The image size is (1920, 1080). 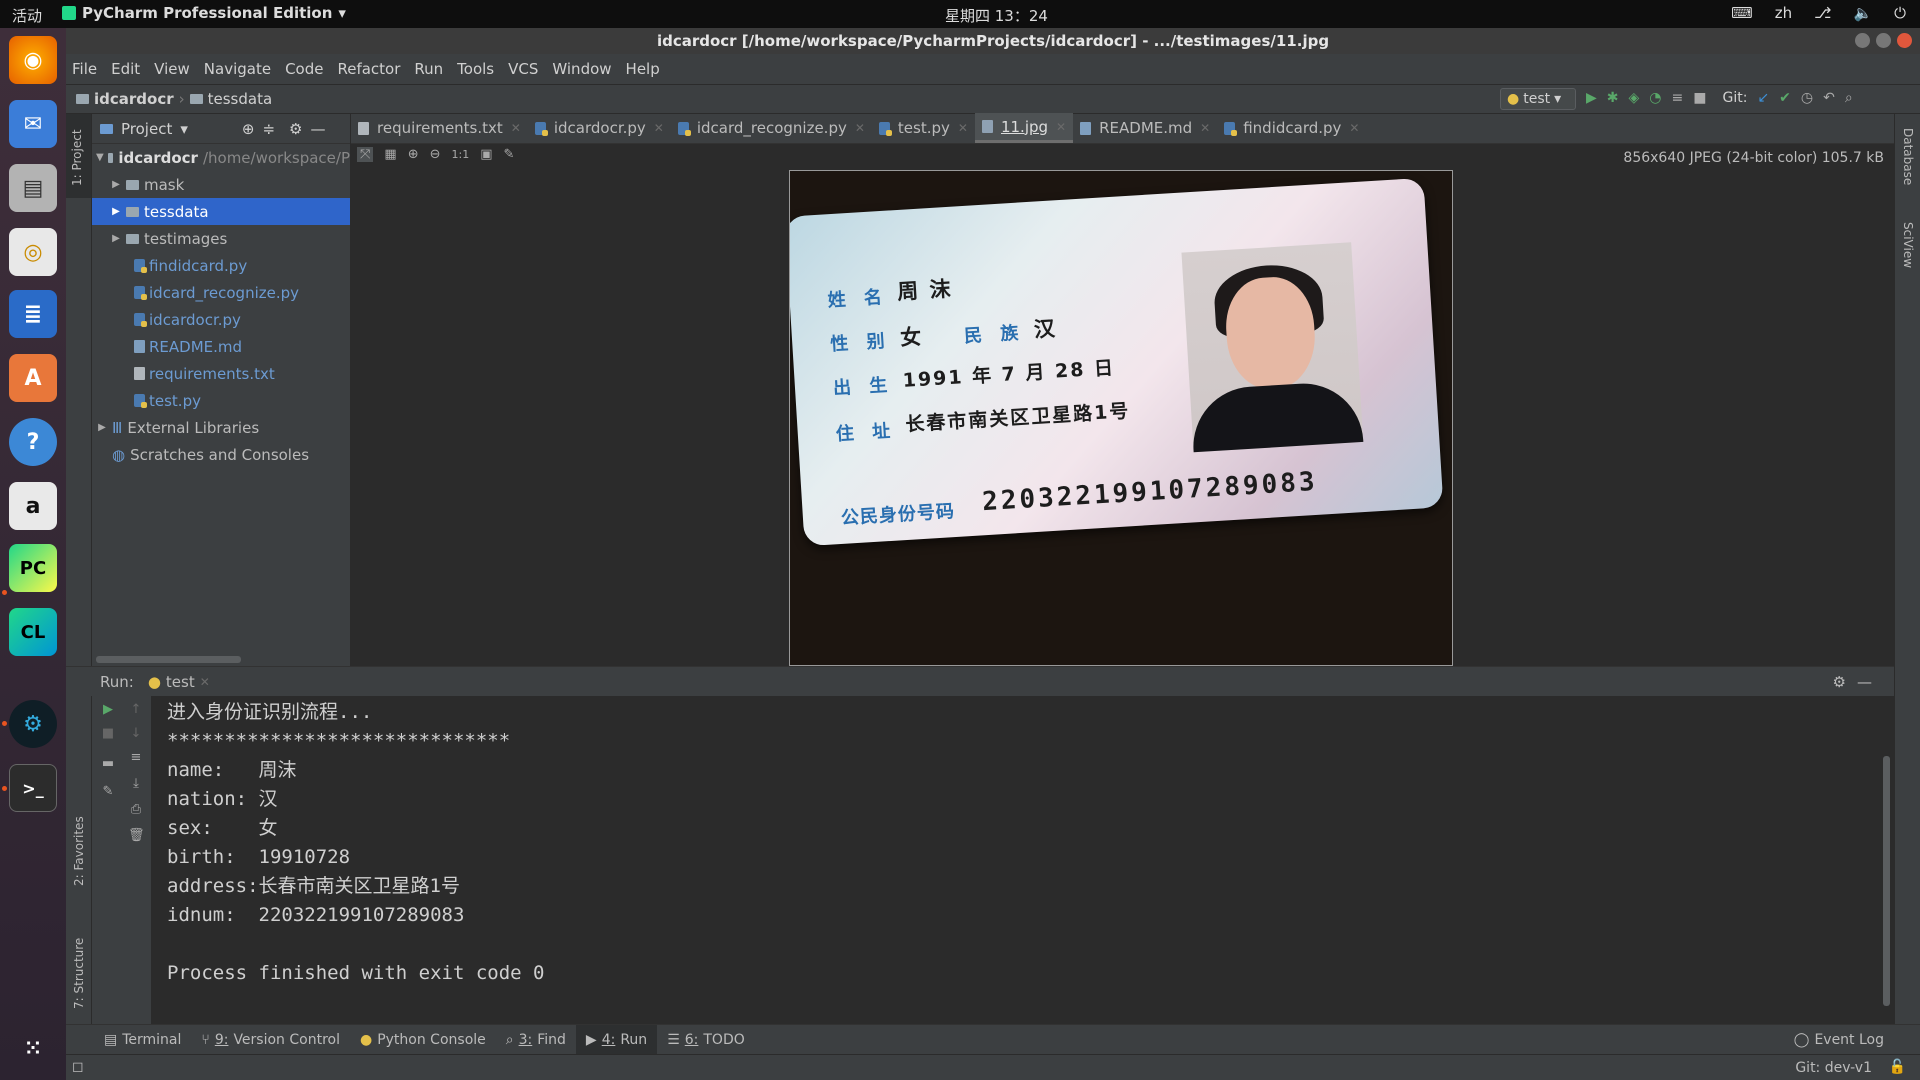 What do you see at coordinates (221, 292) in the screenshot?
I see `tree-item-idcard-recognize: idcard_recognize.py` at bounding box center [221, 292].